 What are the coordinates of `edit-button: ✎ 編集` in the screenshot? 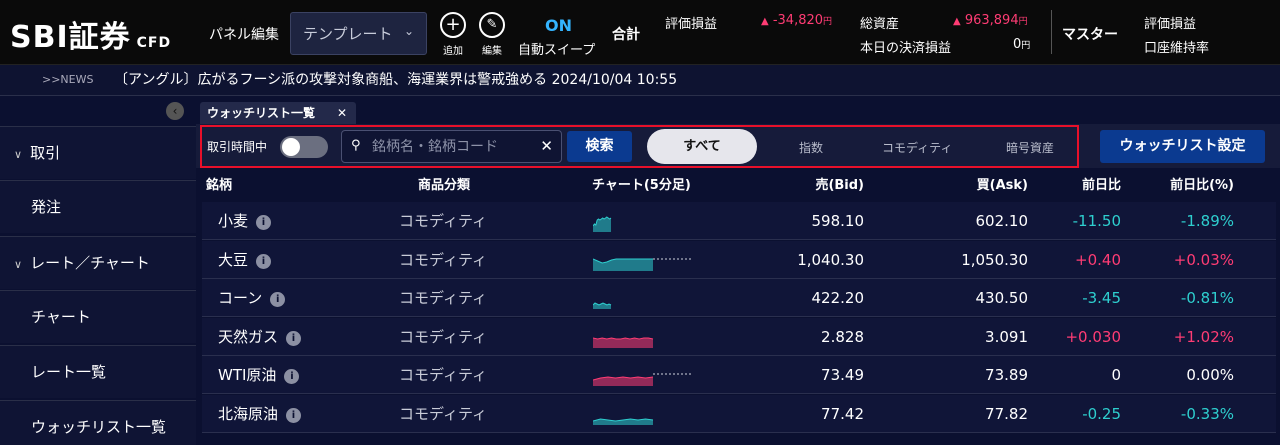 It's located at (492, 34).